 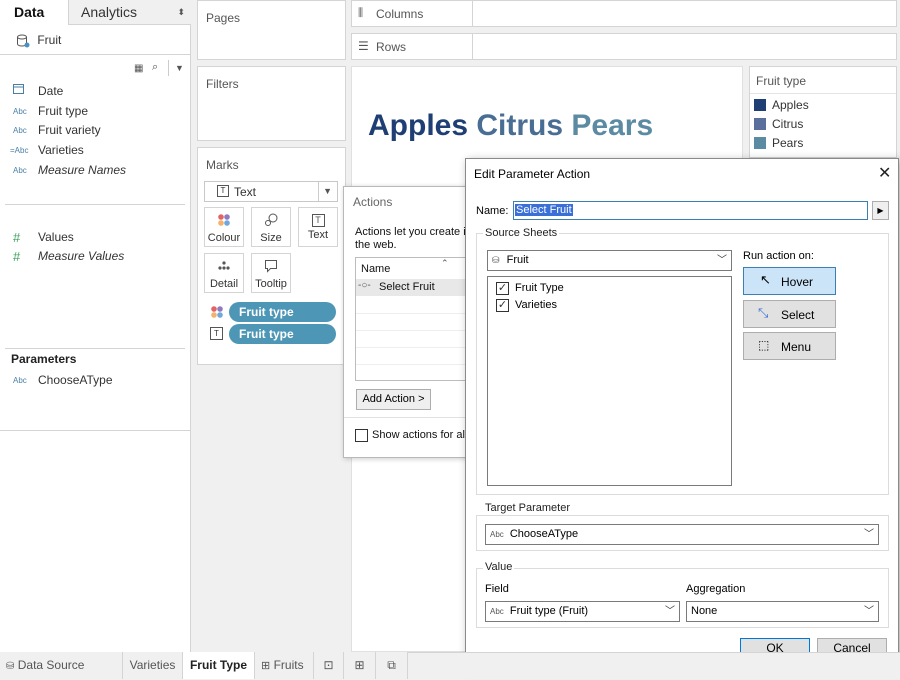 What do you see at coordinates (415, 319) in the screenshot?
I see `actions-table: Name ⌃ -○- Select Fruit` at bounding box center [415, 319].